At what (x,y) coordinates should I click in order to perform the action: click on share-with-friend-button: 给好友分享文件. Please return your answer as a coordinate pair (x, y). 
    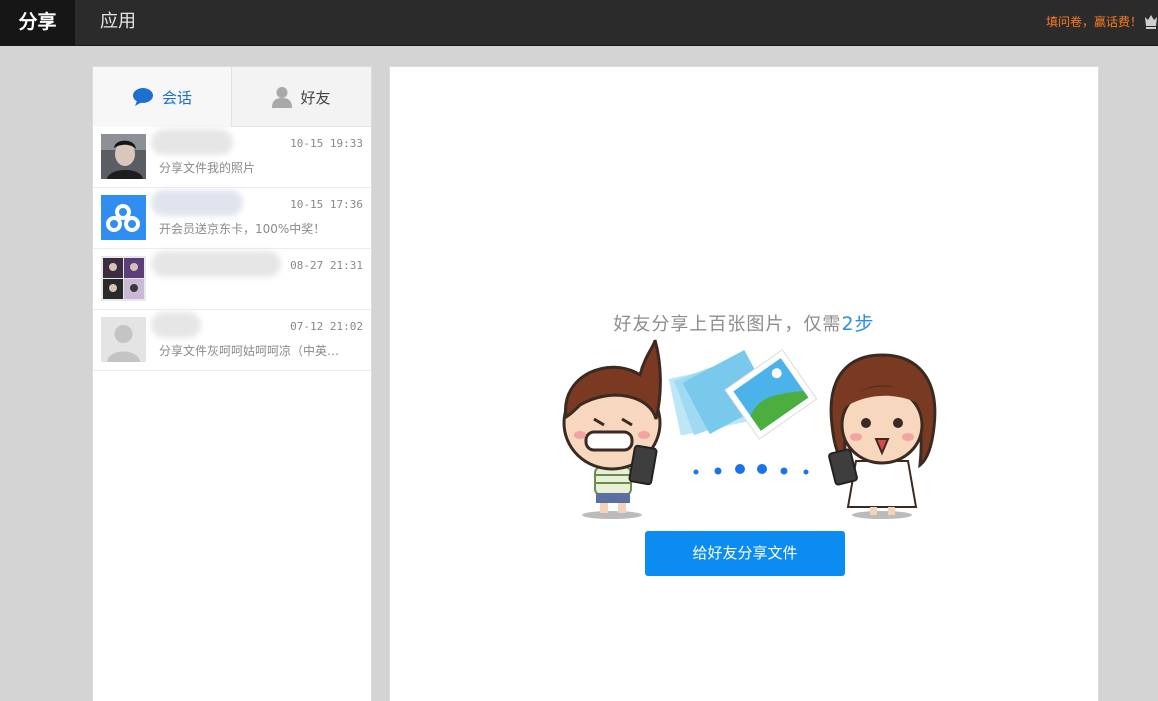
    Looking at the image, I should click on (745, 553).